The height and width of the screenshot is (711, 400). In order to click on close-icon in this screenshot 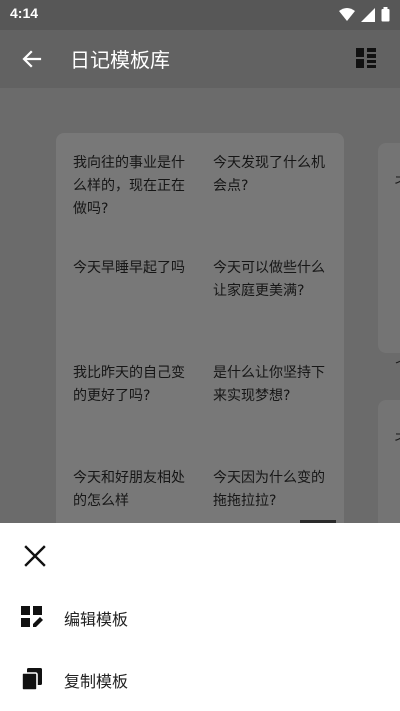, I will do `click(35, 556)`.